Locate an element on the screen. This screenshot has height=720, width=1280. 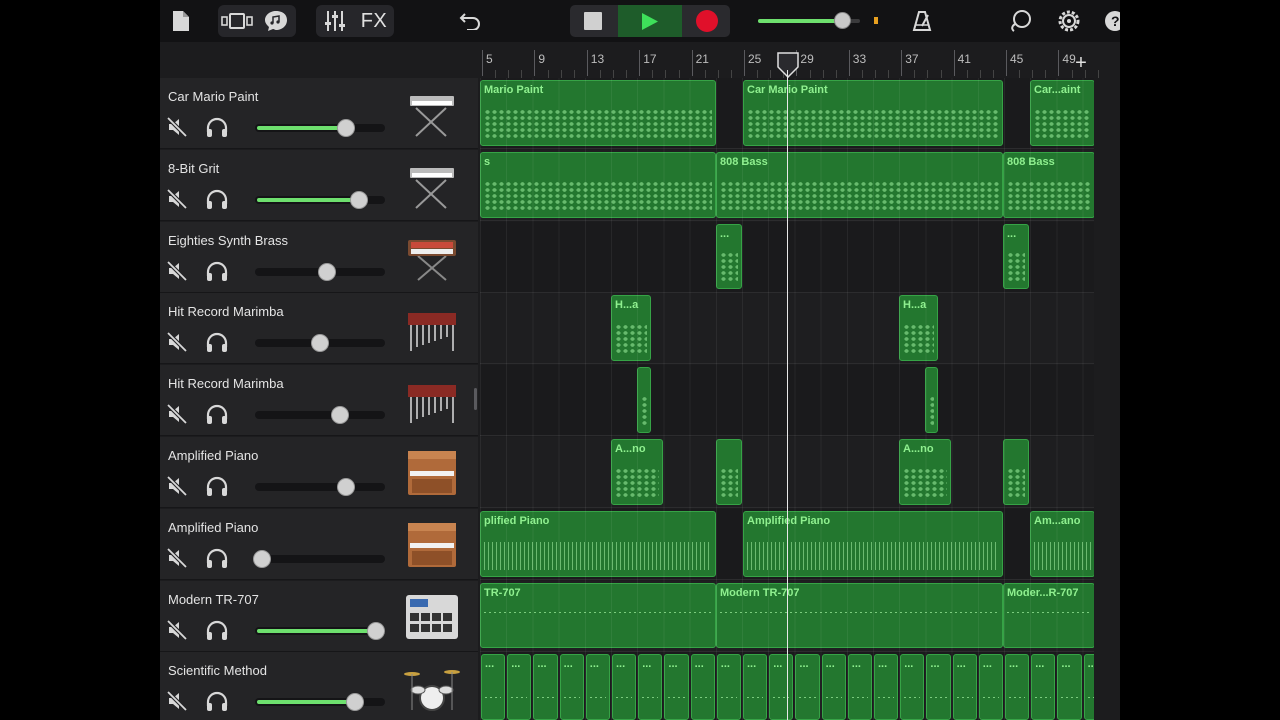
undo-button is located at coordinates (470, 21).